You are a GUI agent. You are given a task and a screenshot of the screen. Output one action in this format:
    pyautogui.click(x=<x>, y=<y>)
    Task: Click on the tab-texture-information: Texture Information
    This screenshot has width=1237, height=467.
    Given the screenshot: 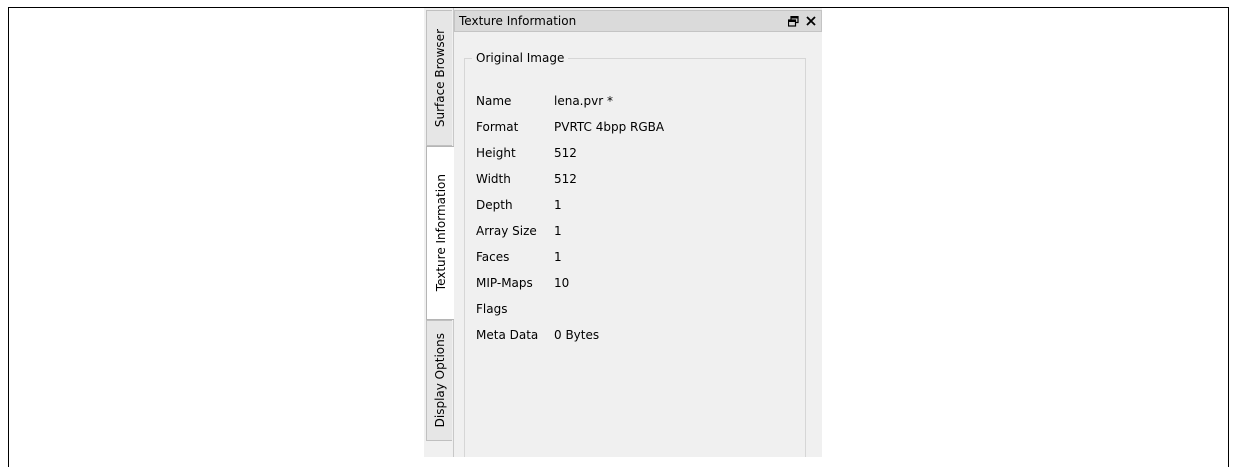 What is the action you would take?
    pyautogui.click(x=440, y=233)
    